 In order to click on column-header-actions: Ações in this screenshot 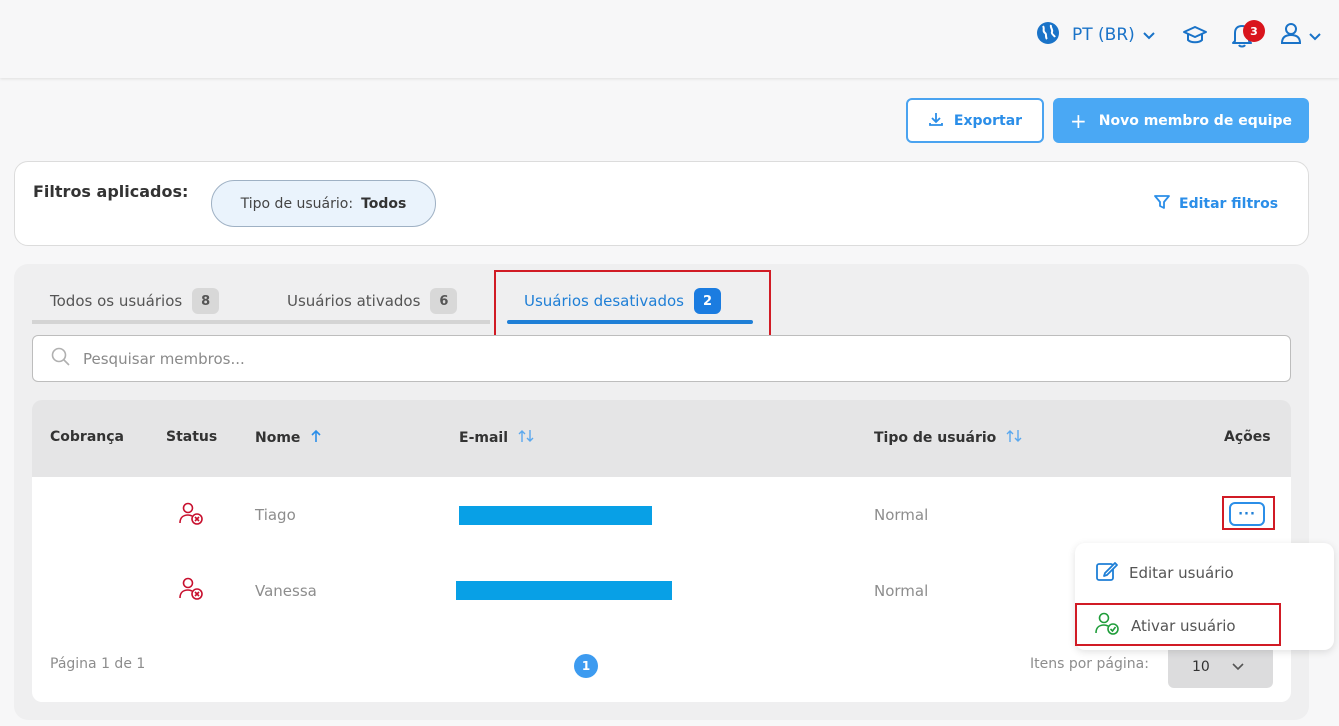, I will do `click(1247, 437)`.